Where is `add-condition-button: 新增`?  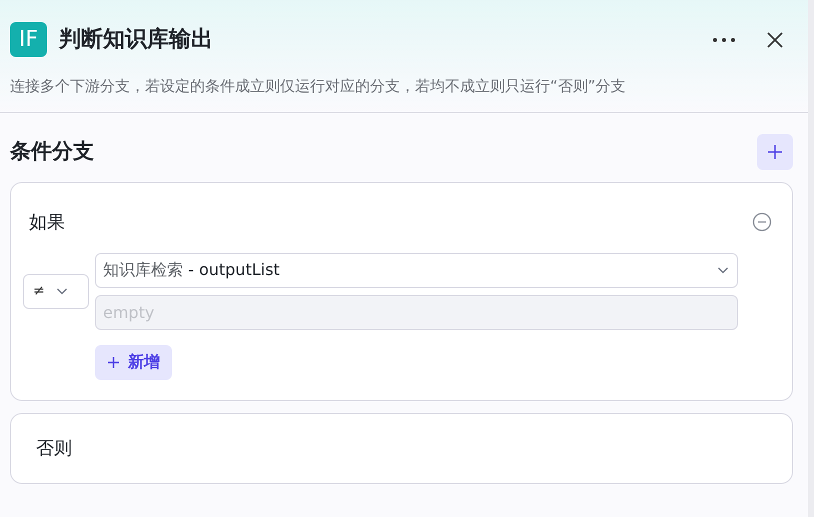 add-condition-button: 新增 is located at coordinates (133, 362).